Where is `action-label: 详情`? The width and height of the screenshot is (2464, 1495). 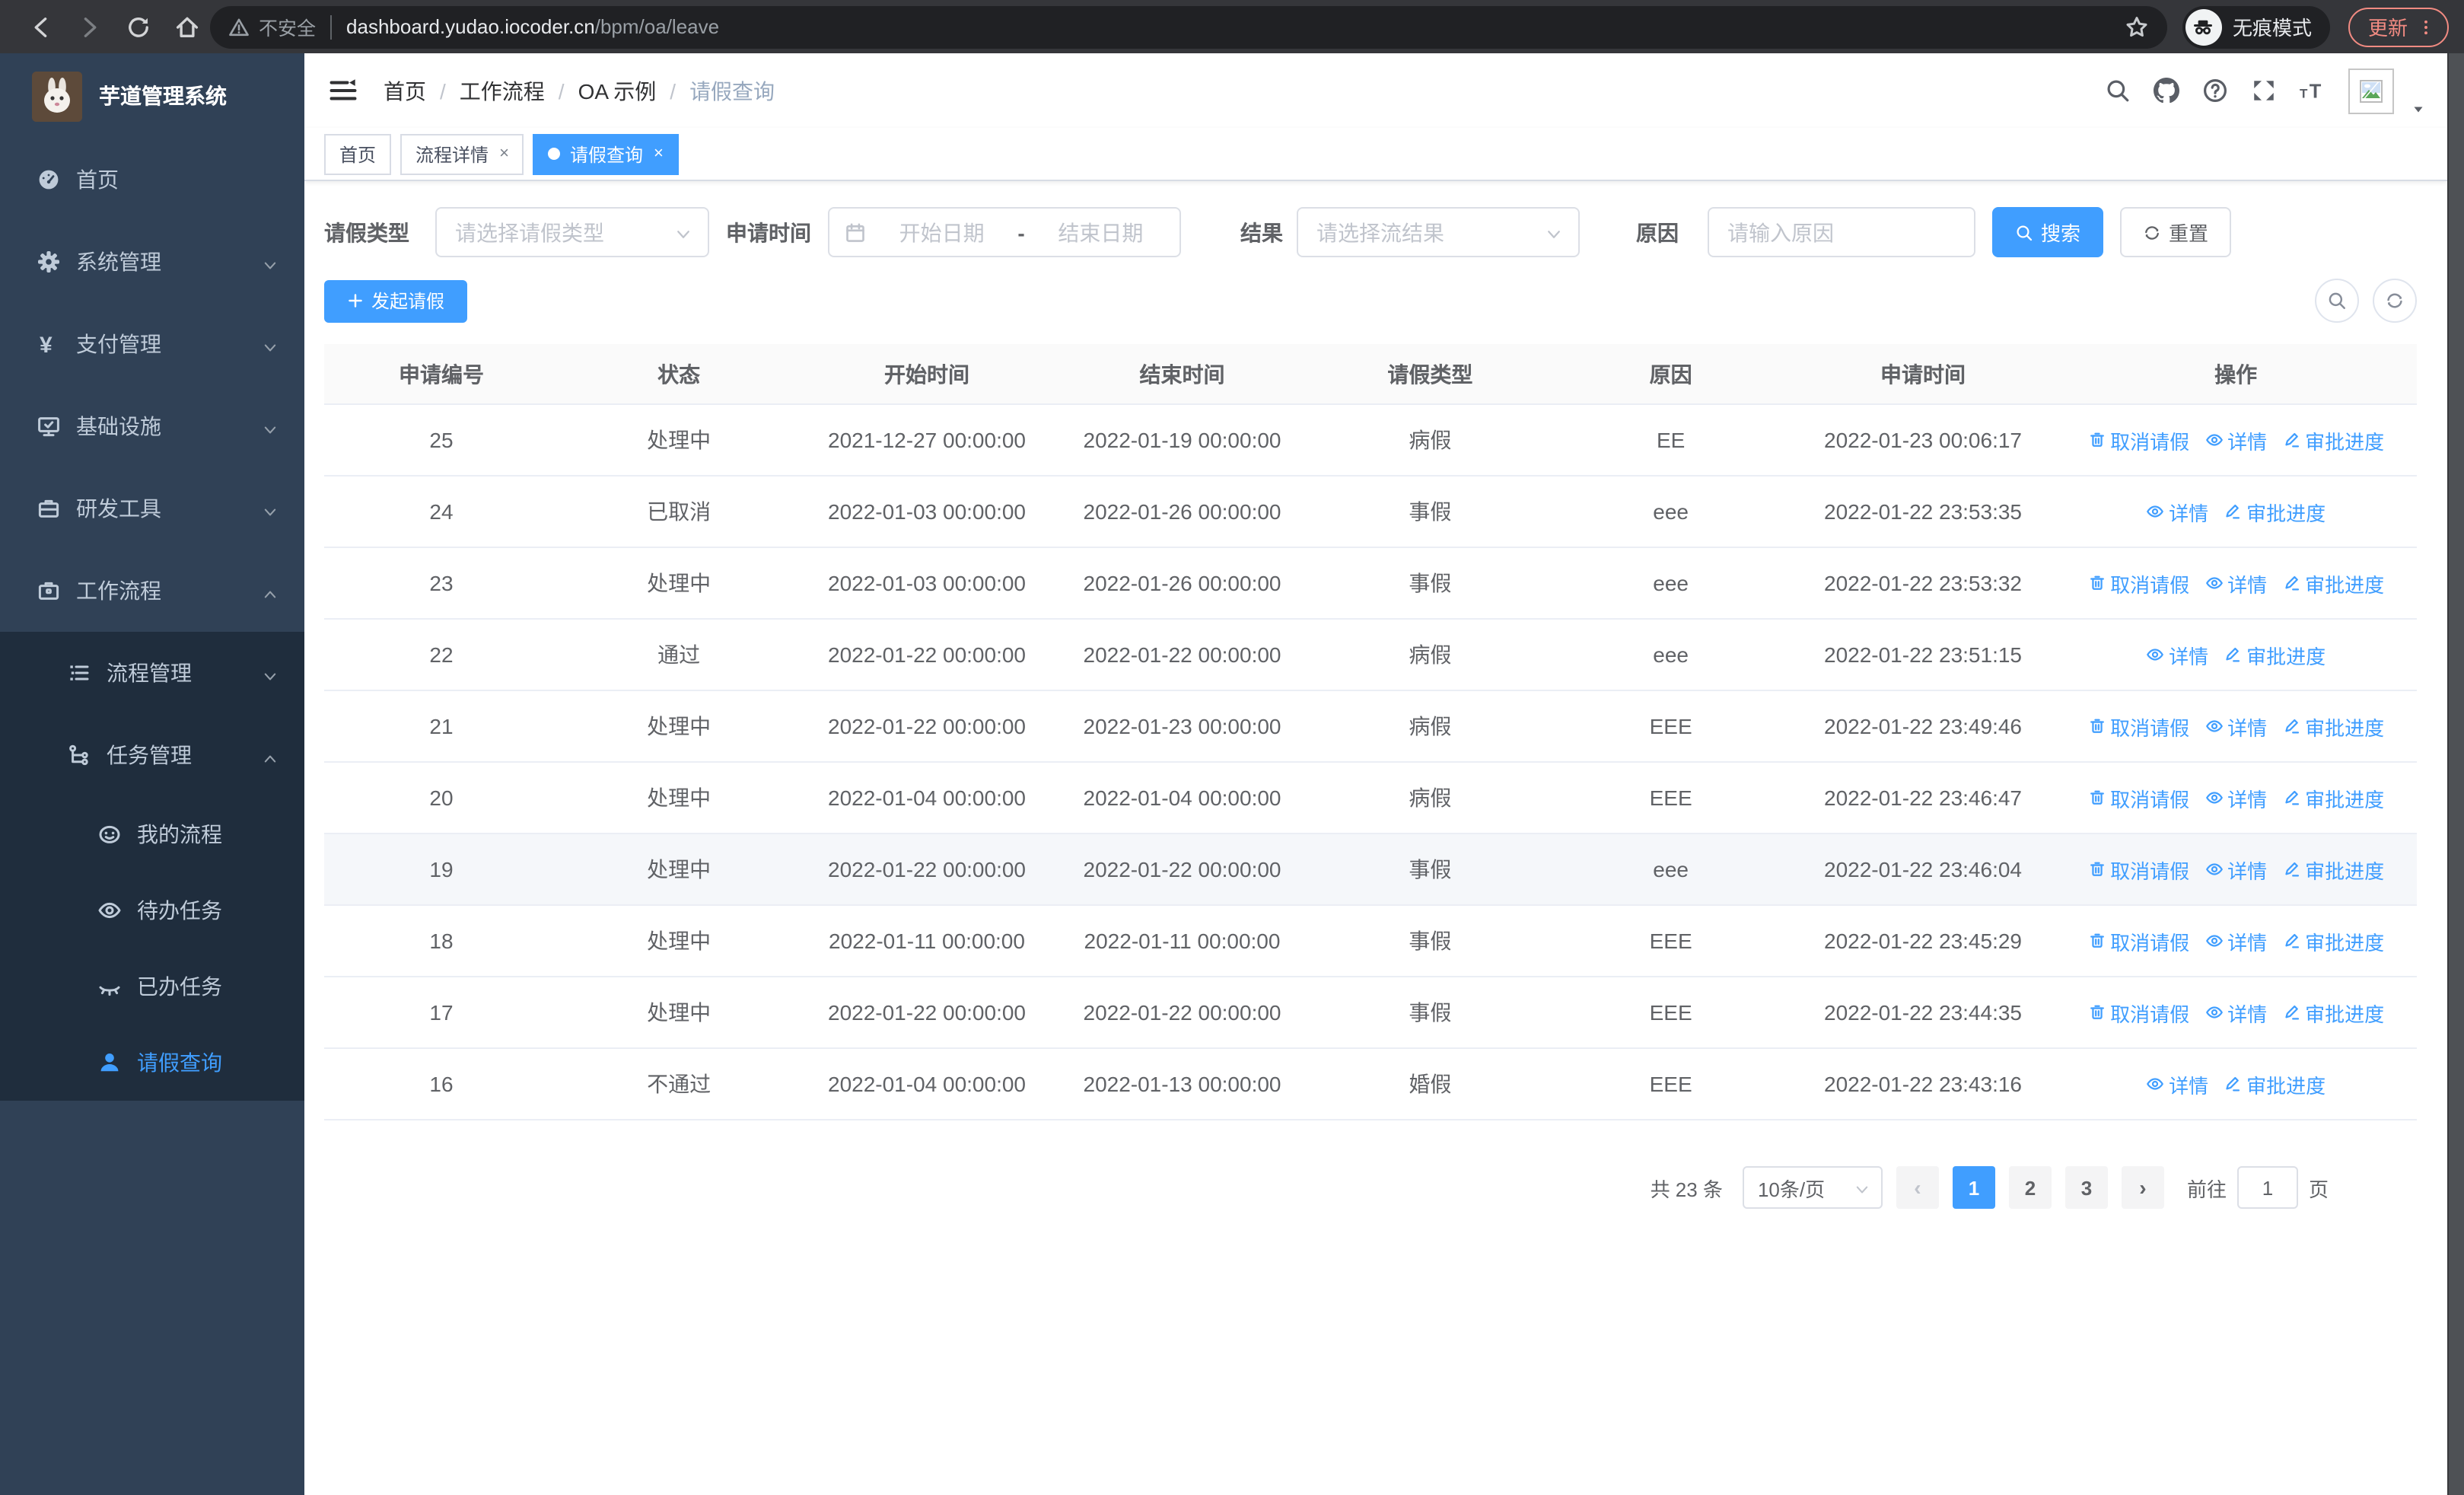
action-label: 详情 is located at coordinates (2247, 1014).